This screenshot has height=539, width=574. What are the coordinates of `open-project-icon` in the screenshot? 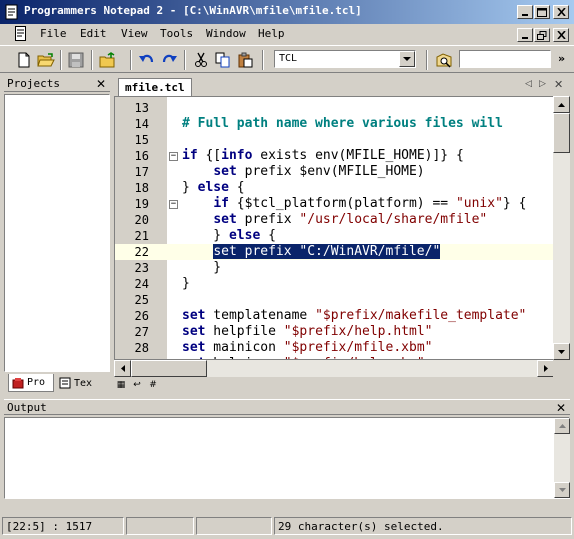 It's located at (107, 60).